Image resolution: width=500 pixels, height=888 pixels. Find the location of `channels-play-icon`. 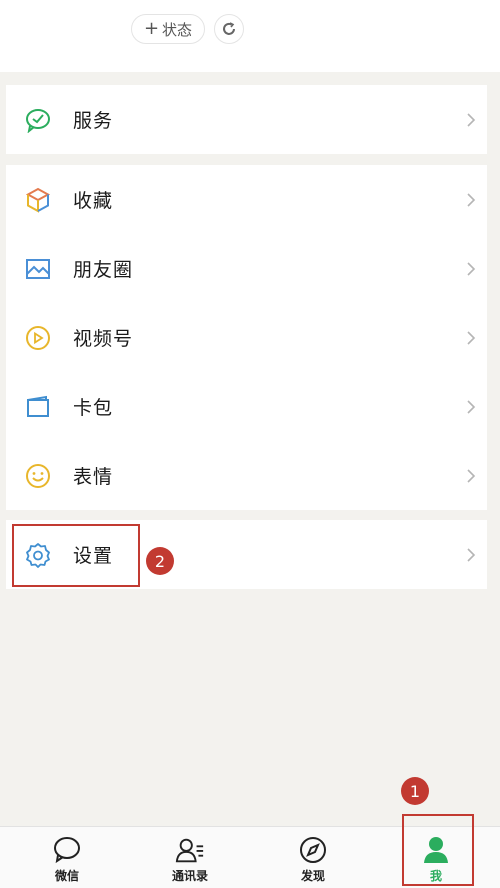

channels-play-icon is located at coordinates (38, 338).